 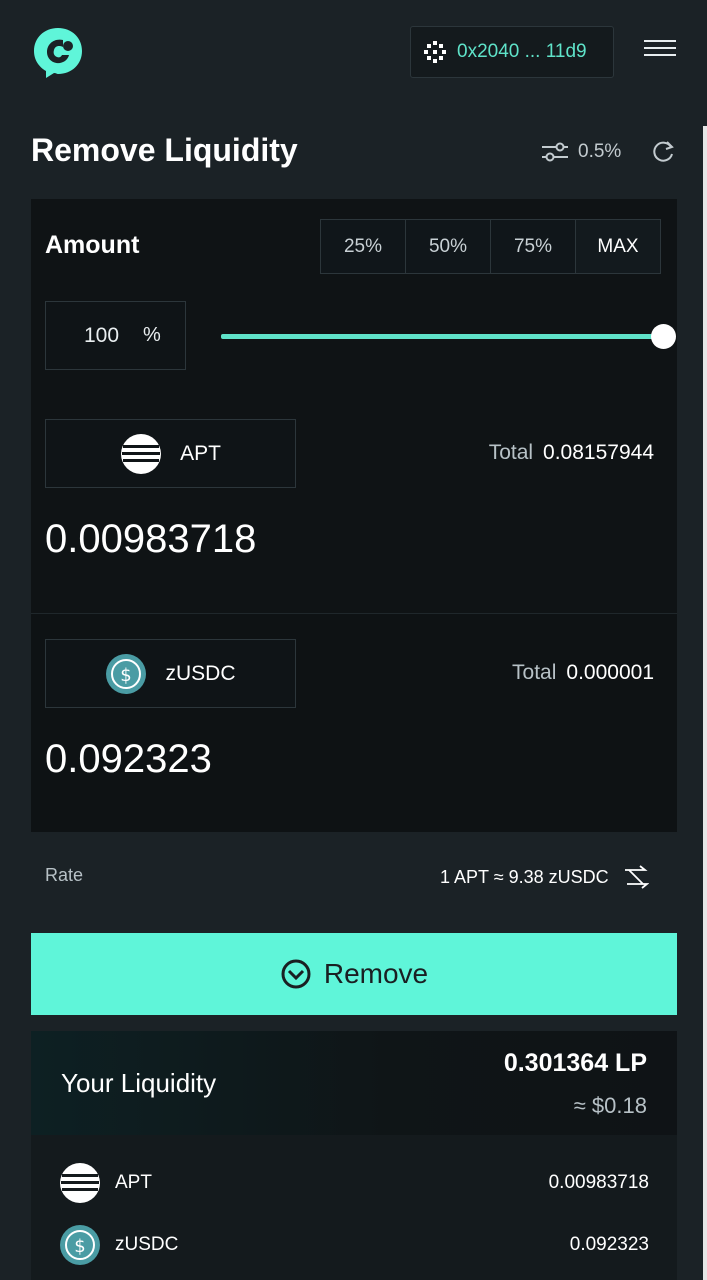 I want to click on wallet-address-button: 0x2040 ... 11d9, so click(x=512, y=52).